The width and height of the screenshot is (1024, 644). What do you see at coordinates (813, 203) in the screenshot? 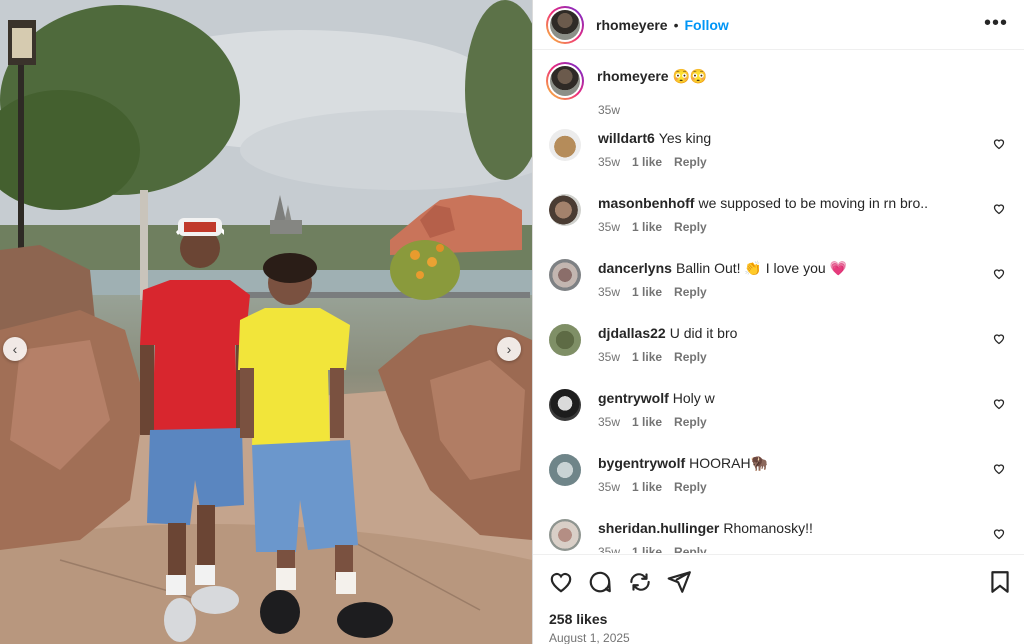
I see `comment-text: we supposed to be moving in rn bro..` at bounding box center [813, 203].